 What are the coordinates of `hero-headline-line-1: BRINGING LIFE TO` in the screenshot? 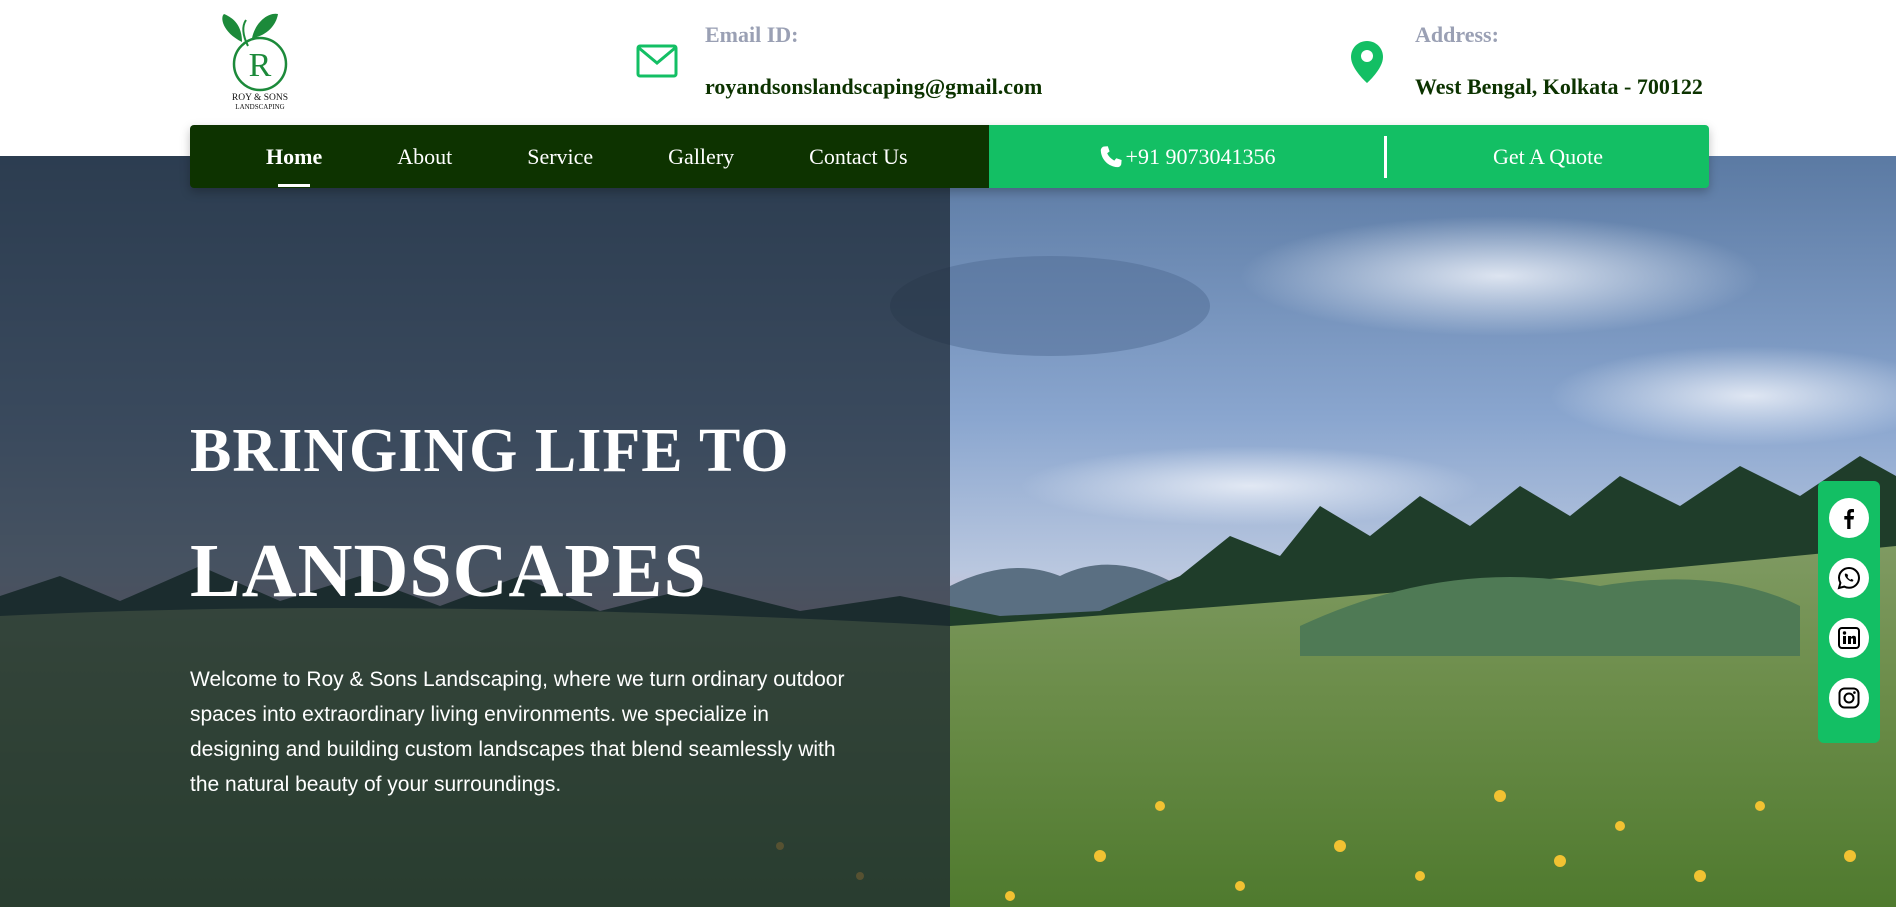 It's located at (490, 451).